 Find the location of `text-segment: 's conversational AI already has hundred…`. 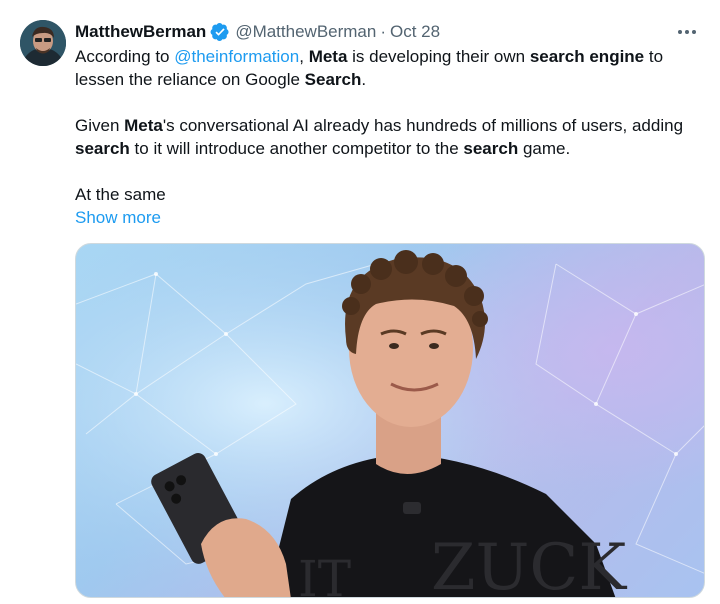

text-segment: 's conversational AI already has hundred… is located at coordinates (423, 125).